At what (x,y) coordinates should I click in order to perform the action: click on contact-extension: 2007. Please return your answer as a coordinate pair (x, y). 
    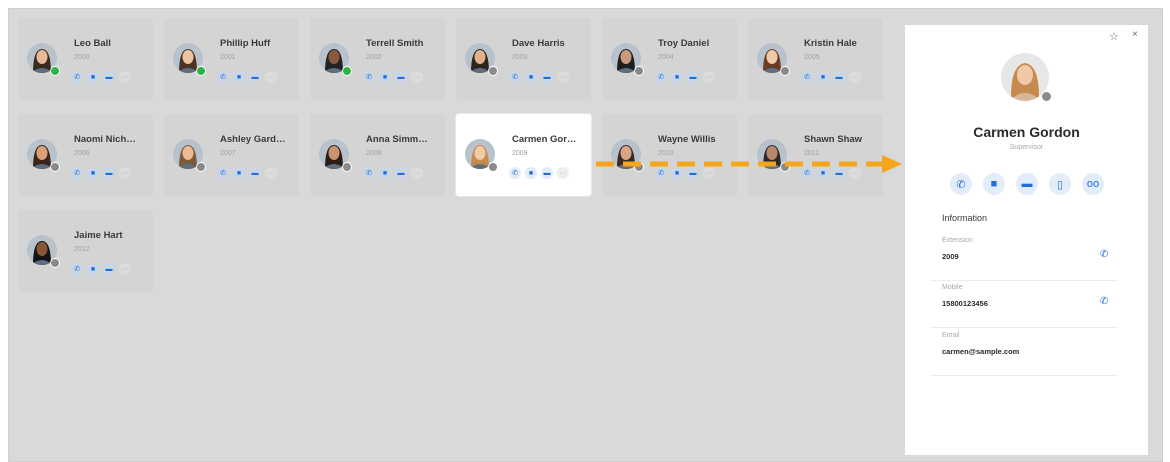
    Looking at the image, I should click on (228, 153).